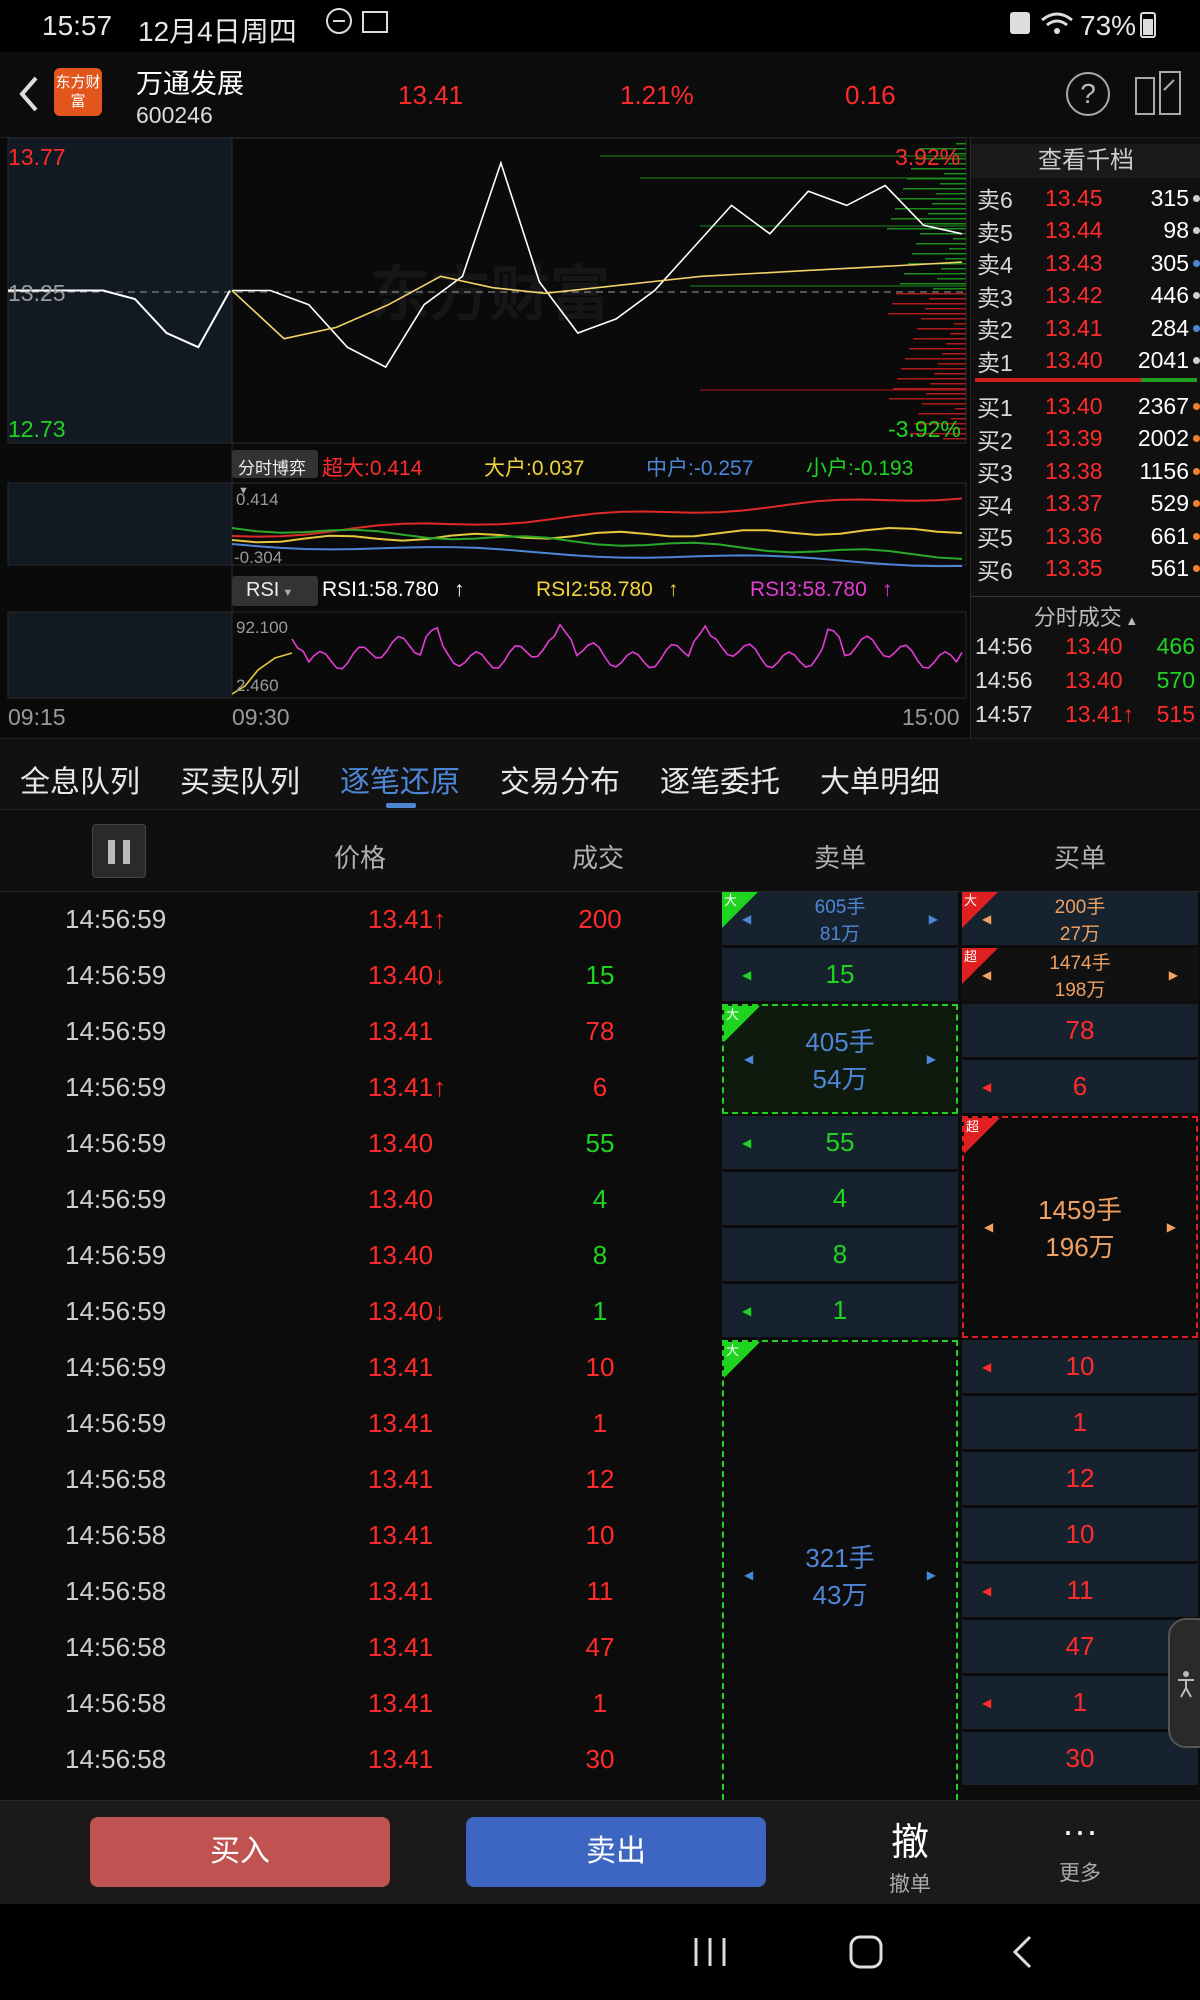 This screenshot has width=1200, height=2000. What do you see at coordinates (1080, 1367) in the screenshot?
I see `buy-order-6: 10 ◀` at bounding box center [1080, 1367].